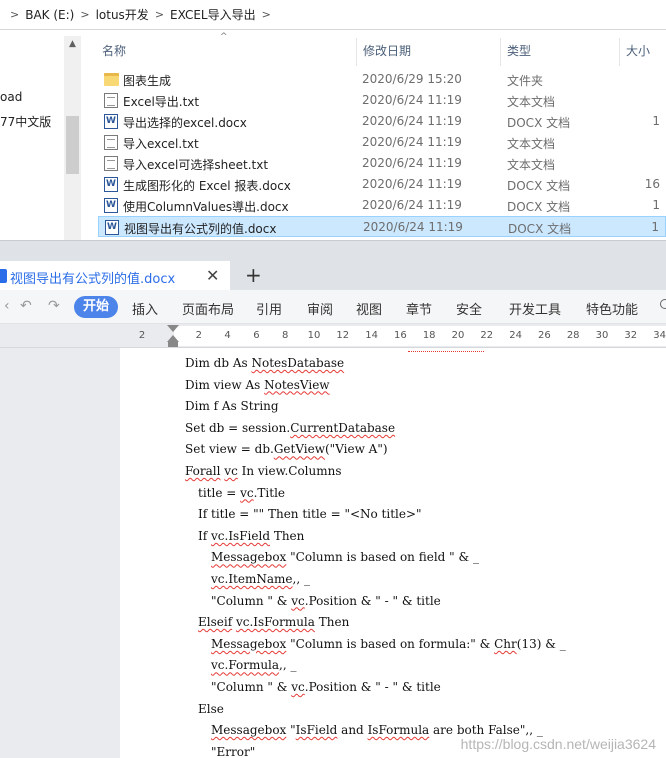  I want to click on misspelled-token: IsField, so click(316, 730).